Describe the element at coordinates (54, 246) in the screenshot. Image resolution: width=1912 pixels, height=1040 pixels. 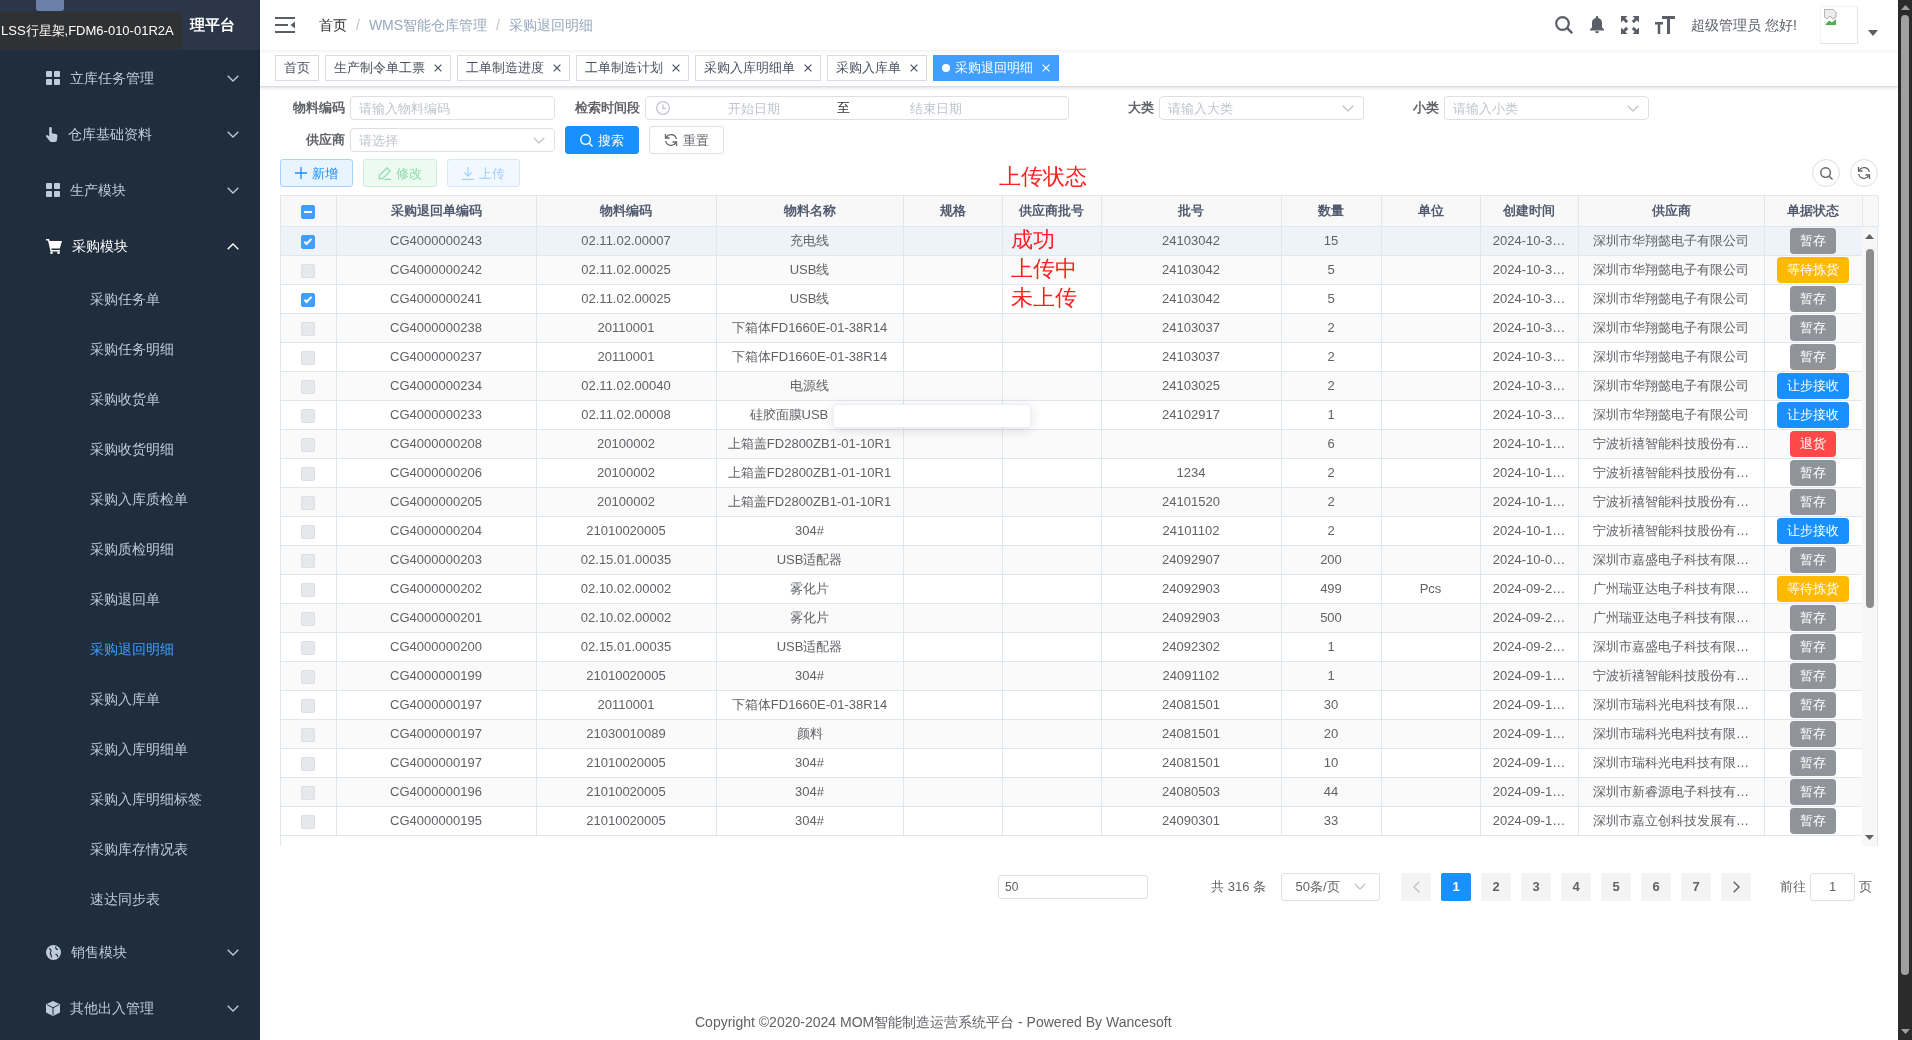
I see `cart-icon` at that location.